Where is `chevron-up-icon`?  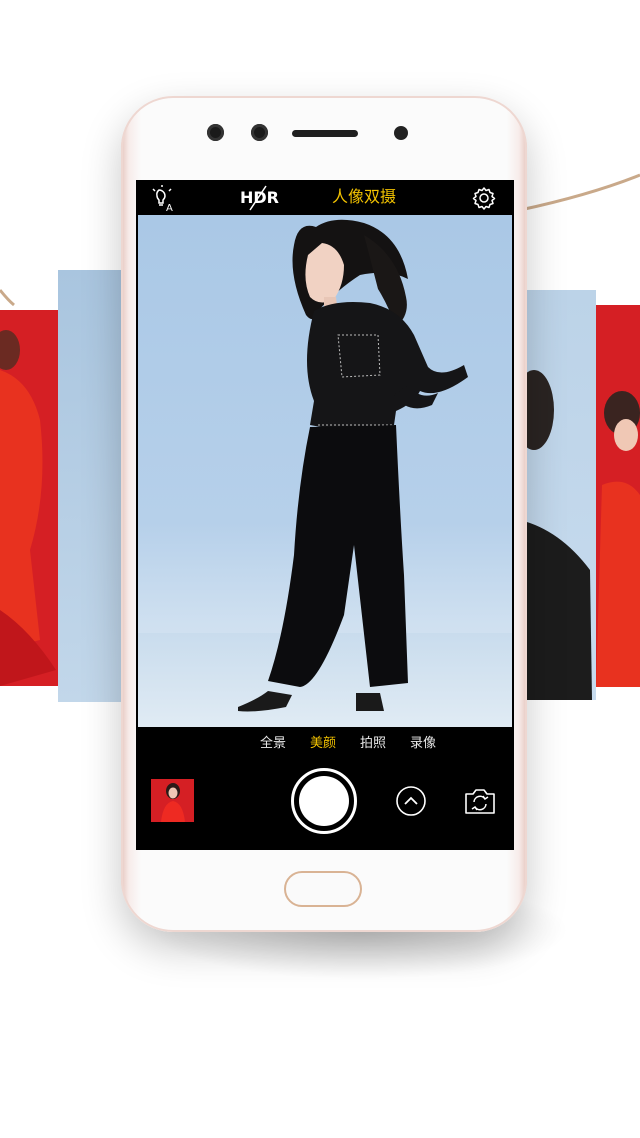 chevron-up-icon is located at coordinates (411, 801).